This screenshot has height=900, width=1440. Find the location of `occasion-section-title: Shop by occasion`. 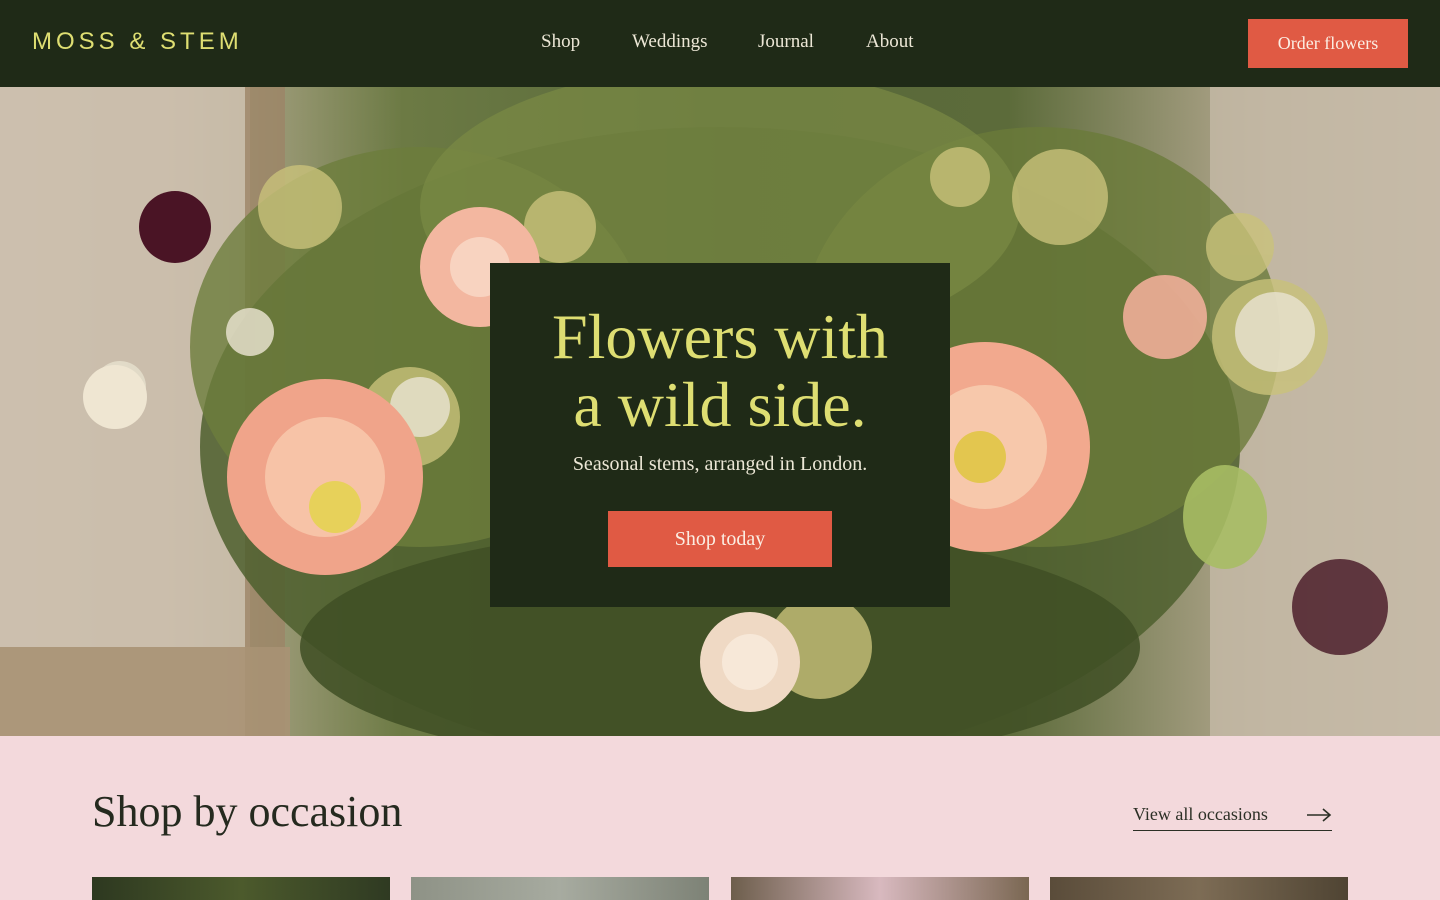

occasion-section-title: Shop by occasion is located at coordinates (247, 811).